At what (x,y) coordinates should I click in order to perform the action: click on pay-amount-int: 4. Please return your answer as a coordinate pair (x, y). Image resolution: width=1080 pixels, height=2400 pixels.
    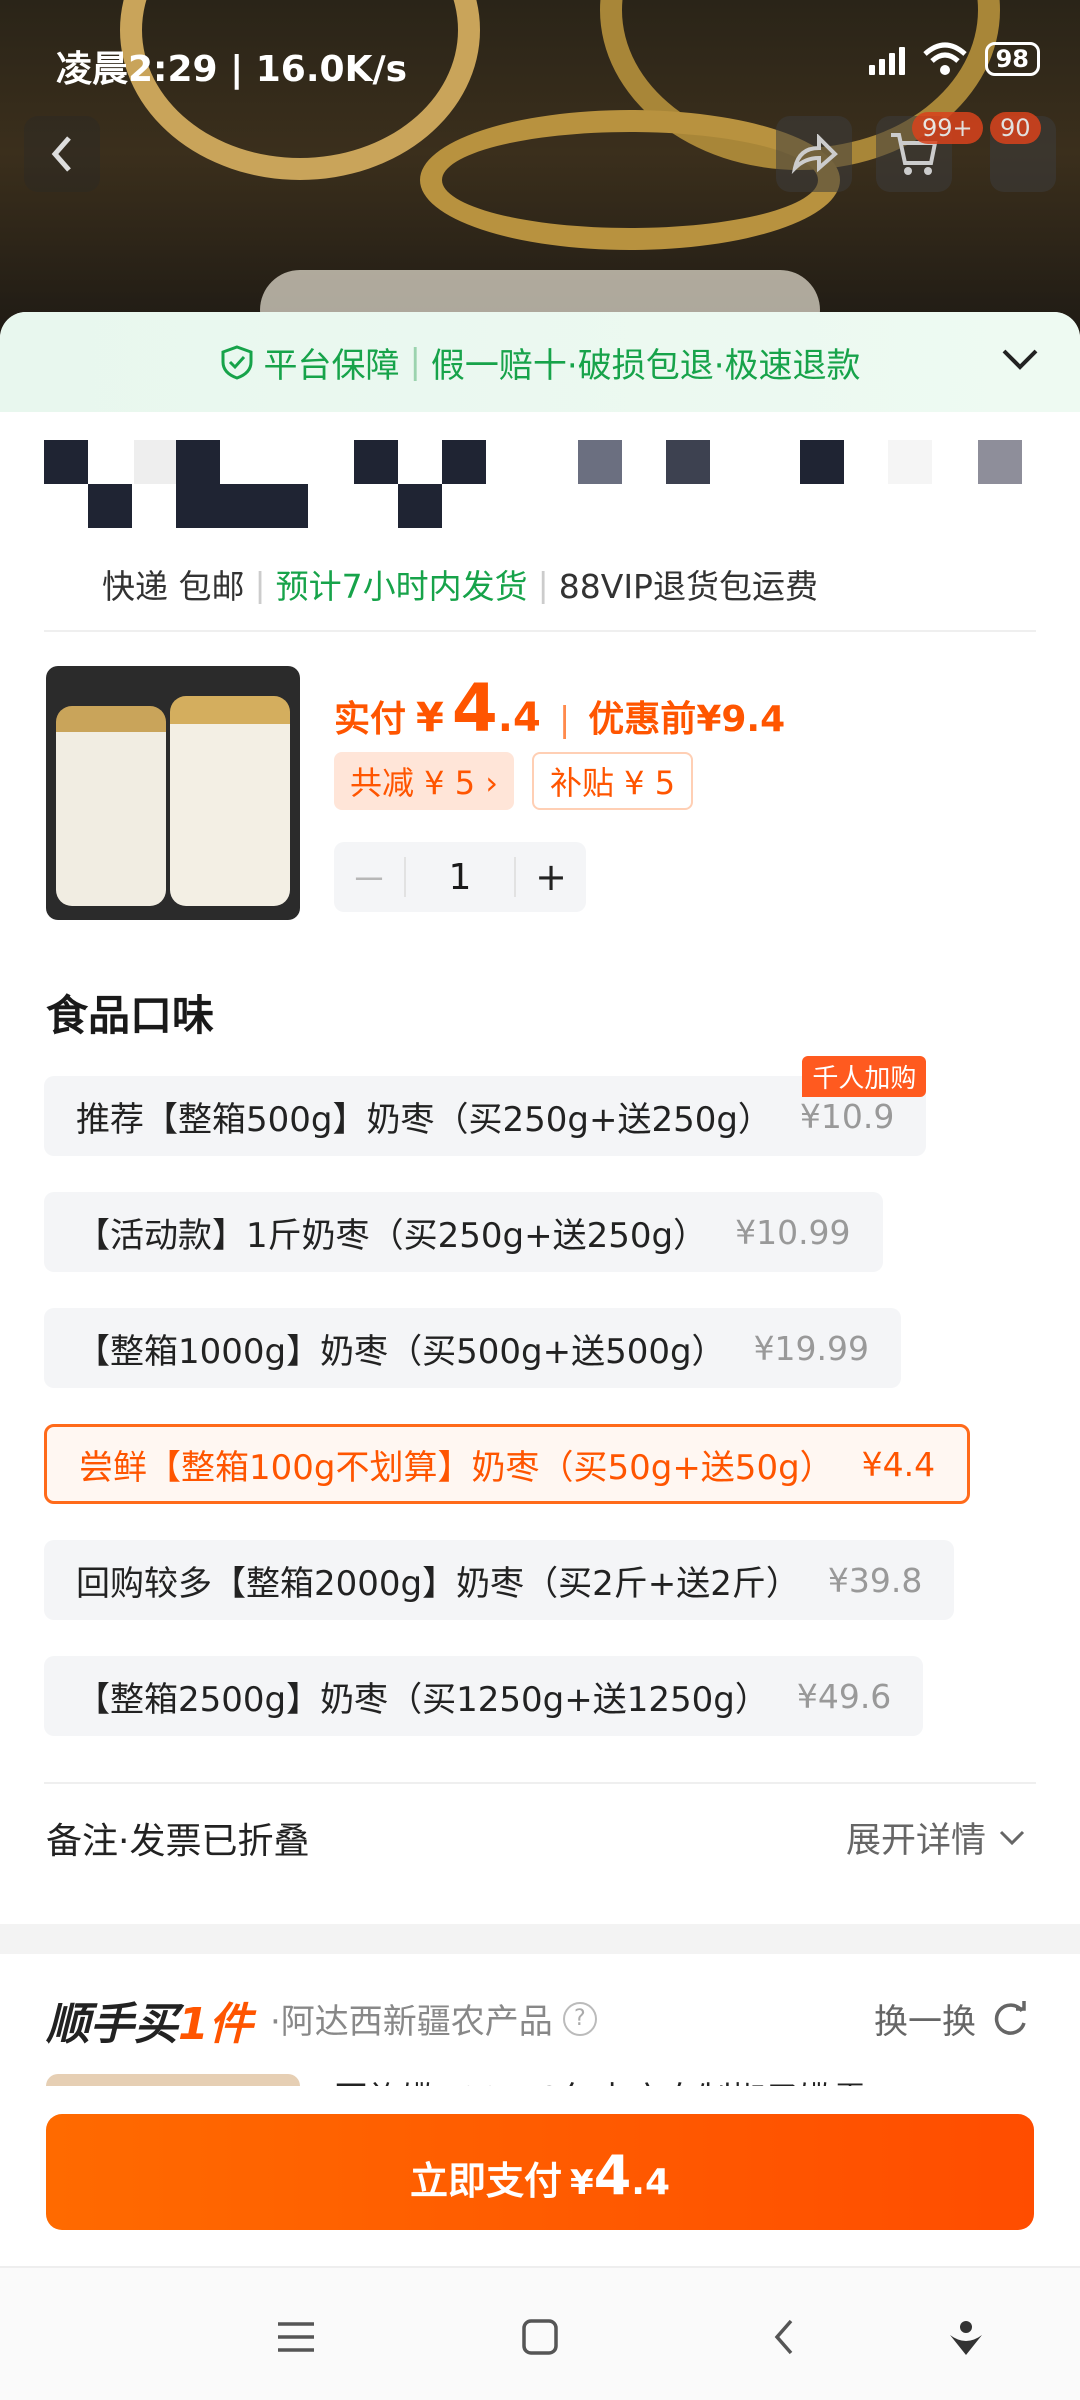
    Looking at the image, I should click on (612, 2175).